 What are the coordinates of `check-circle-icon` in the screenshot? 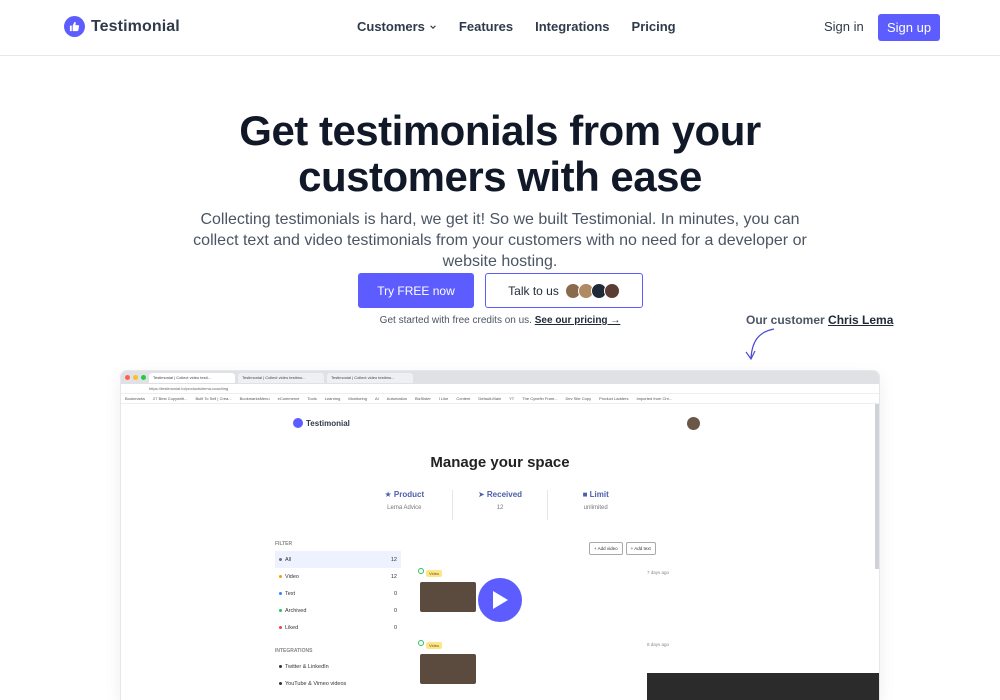 It's located at (421, 571).